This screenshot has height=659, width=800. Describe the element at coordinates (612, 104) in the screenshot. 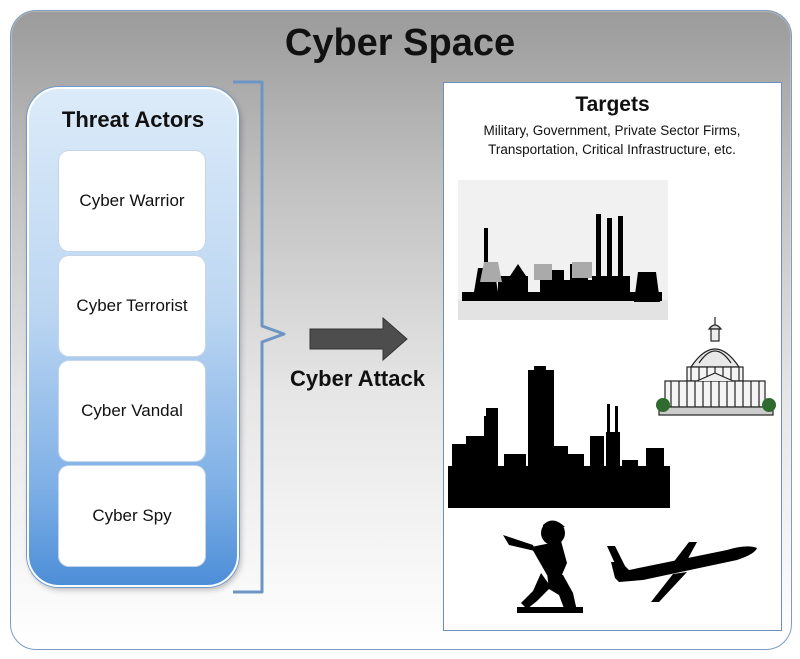

I see `targets-title: Targets` at that location.